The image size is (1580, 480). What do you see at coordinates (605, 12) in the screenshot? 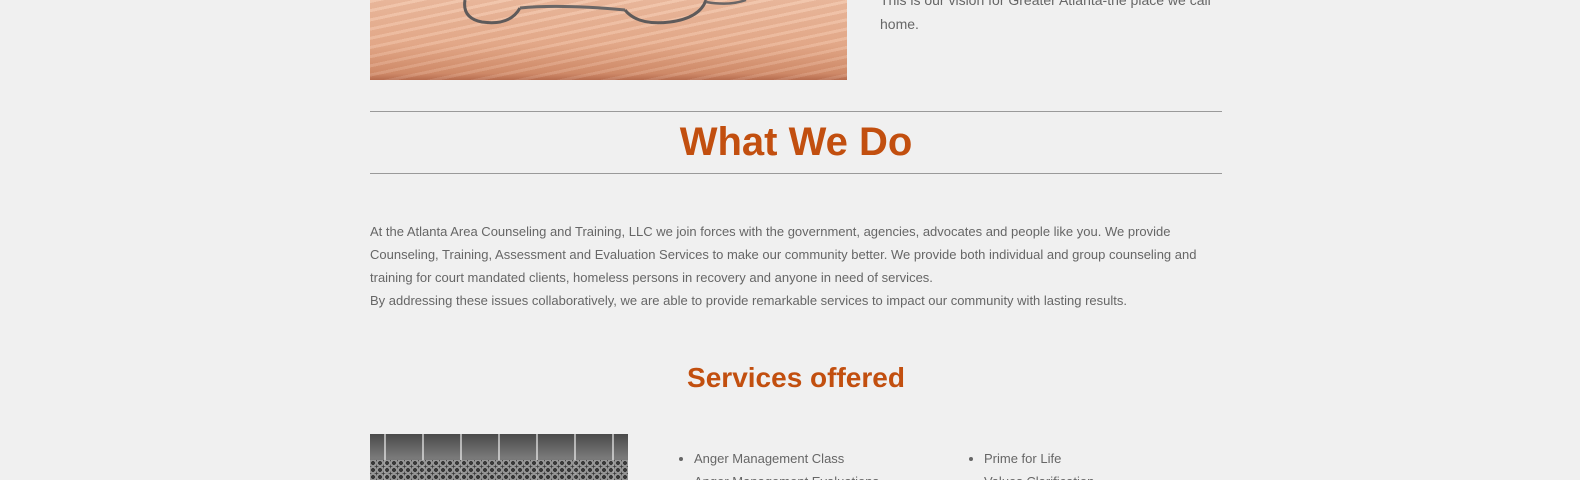
I see `eyeglasses-icon` at bounding box center [605, 12].